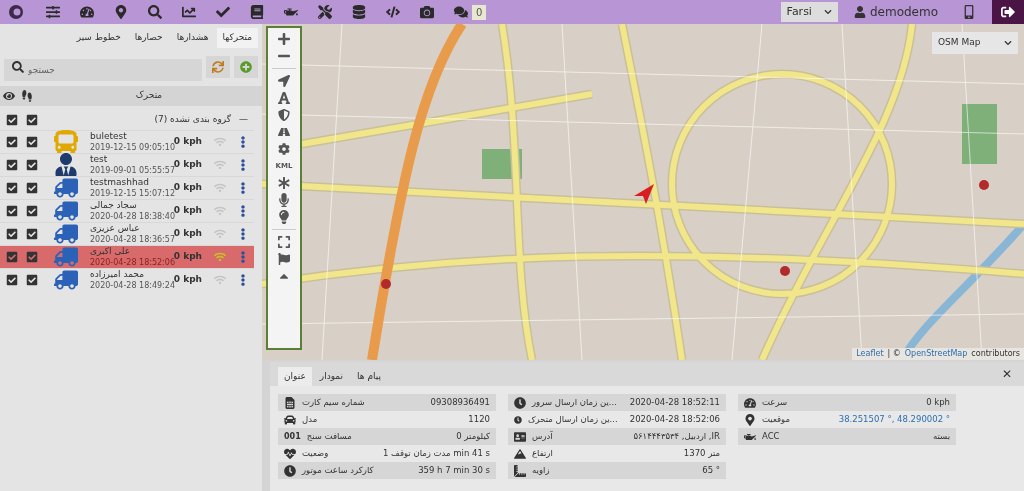 This screenshot has height=491, width=1024. What do you see at coordinates (359, 12) in the screenshot?
I see `database-icon` at bounding box center [359, 12].